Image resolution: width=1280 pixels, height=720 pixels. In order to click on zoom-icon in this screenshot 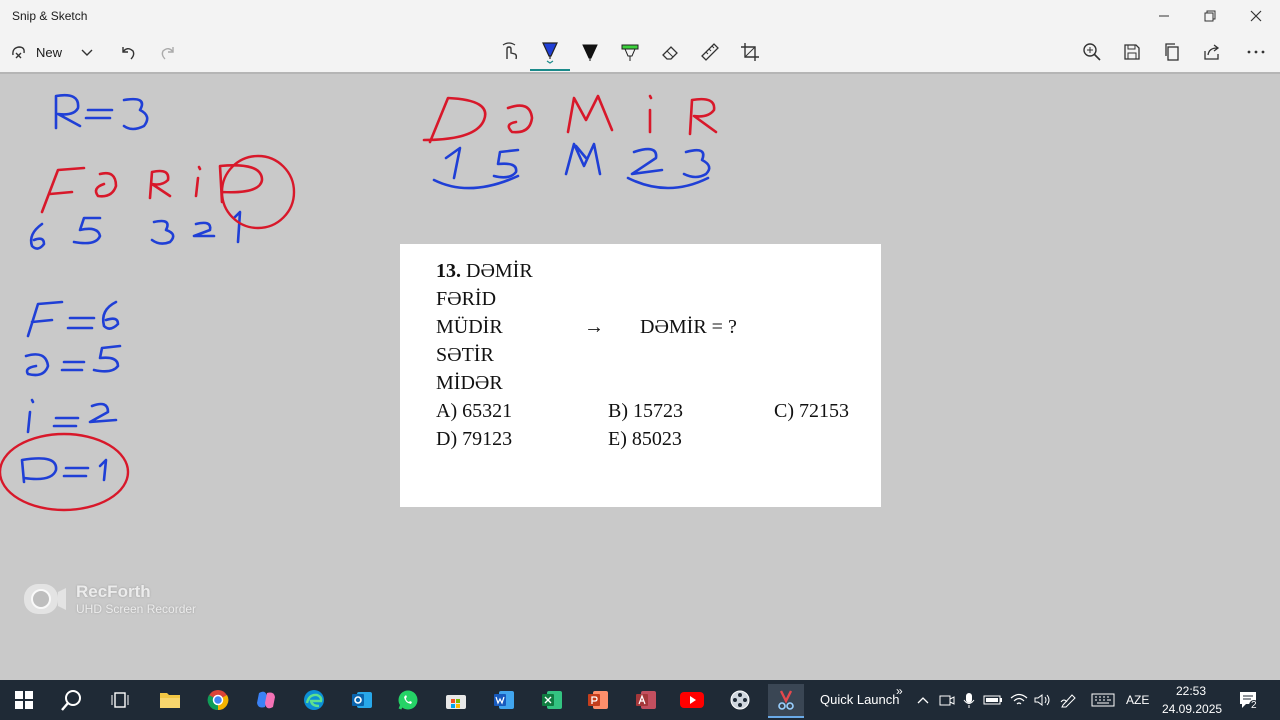, I will do `click(1092, 52)`.